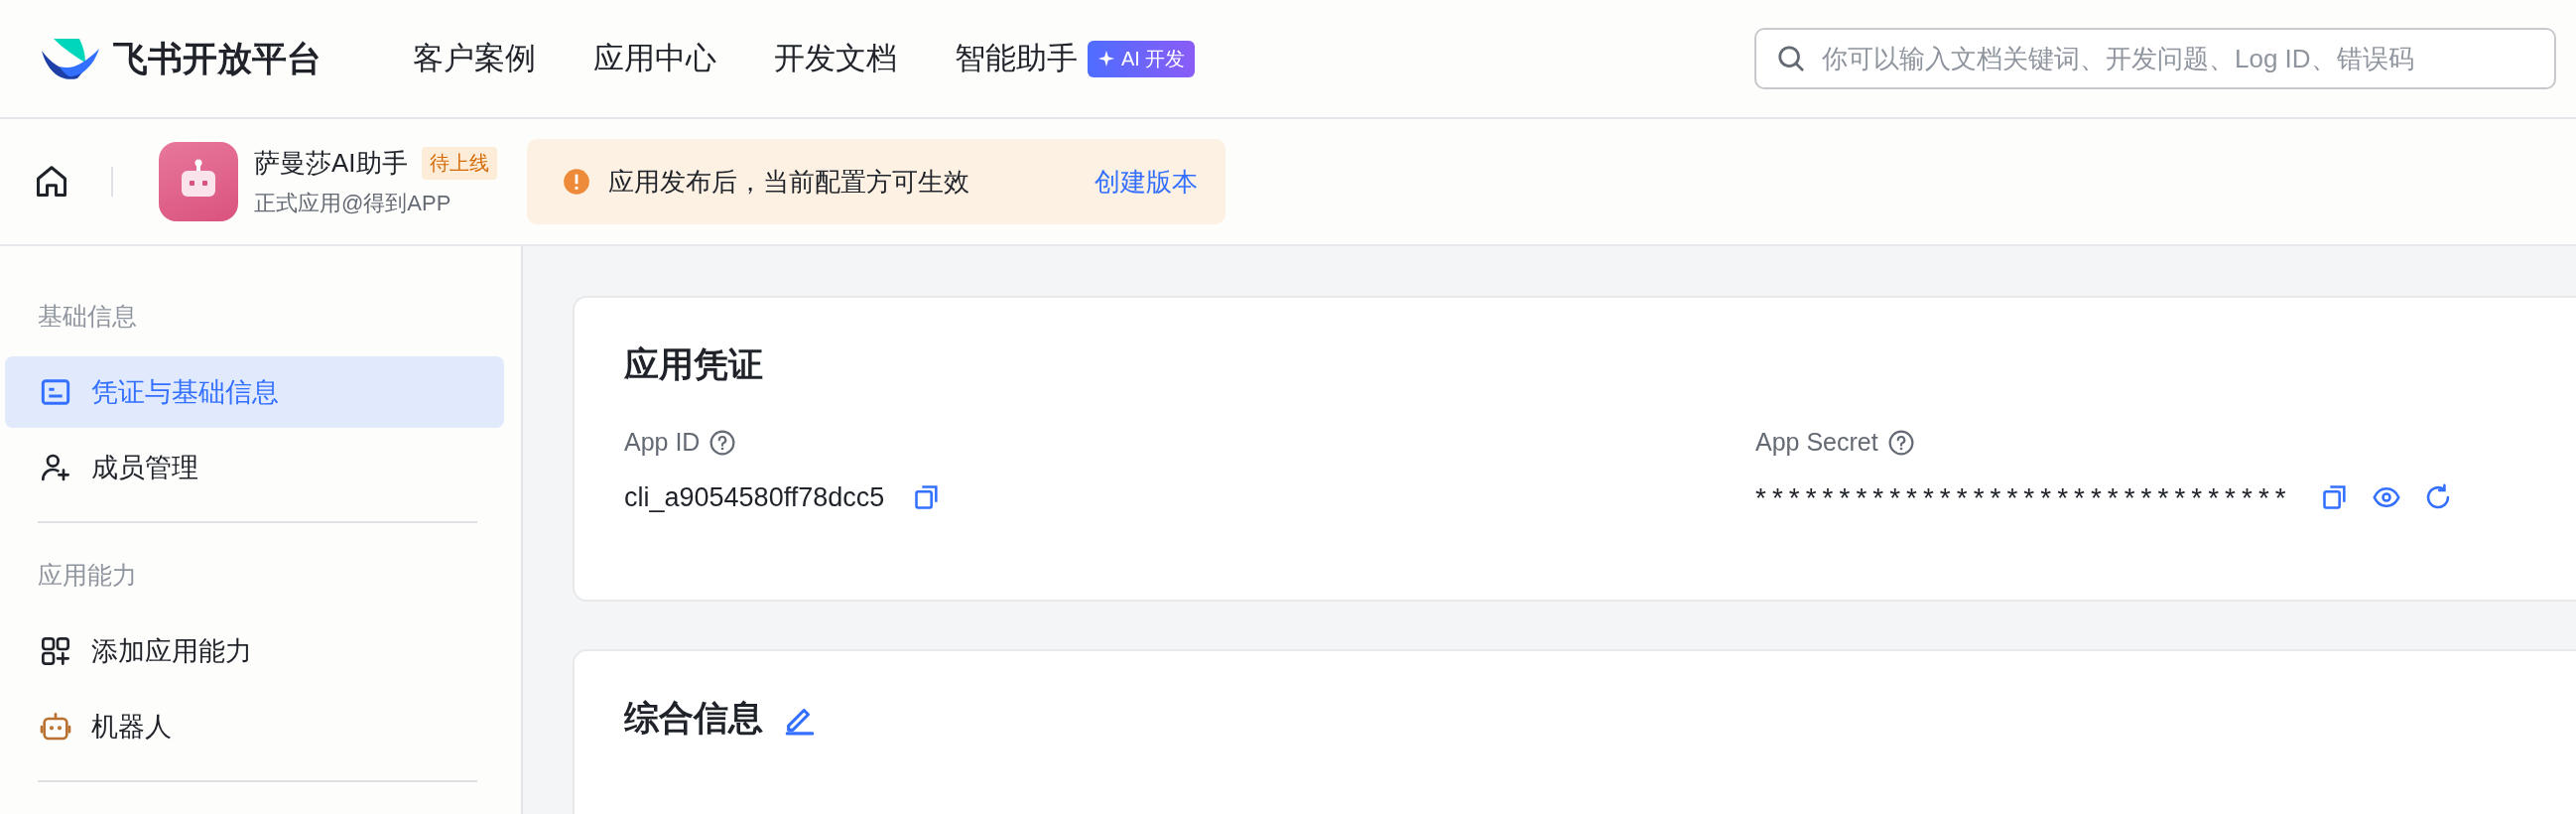  Describe the element at coordinates (56, 392) in the screenshot. I see `card-icon` at that location.